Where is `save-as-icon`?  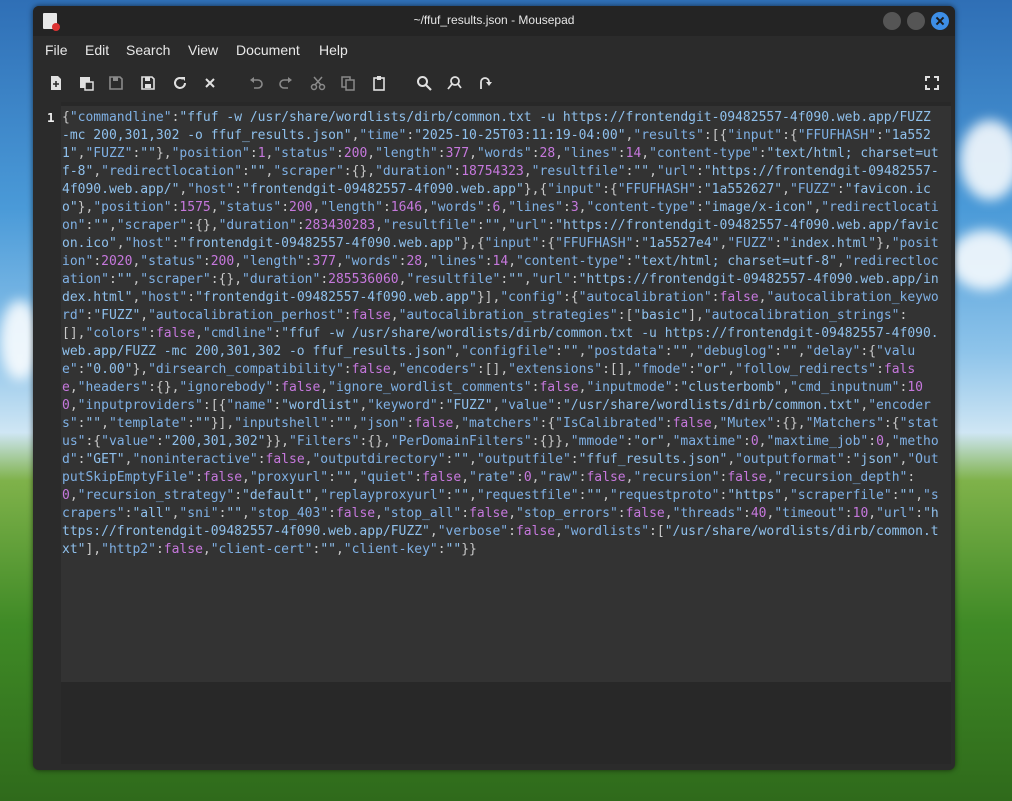
save-as-icon is located at coordinates (148, 83).